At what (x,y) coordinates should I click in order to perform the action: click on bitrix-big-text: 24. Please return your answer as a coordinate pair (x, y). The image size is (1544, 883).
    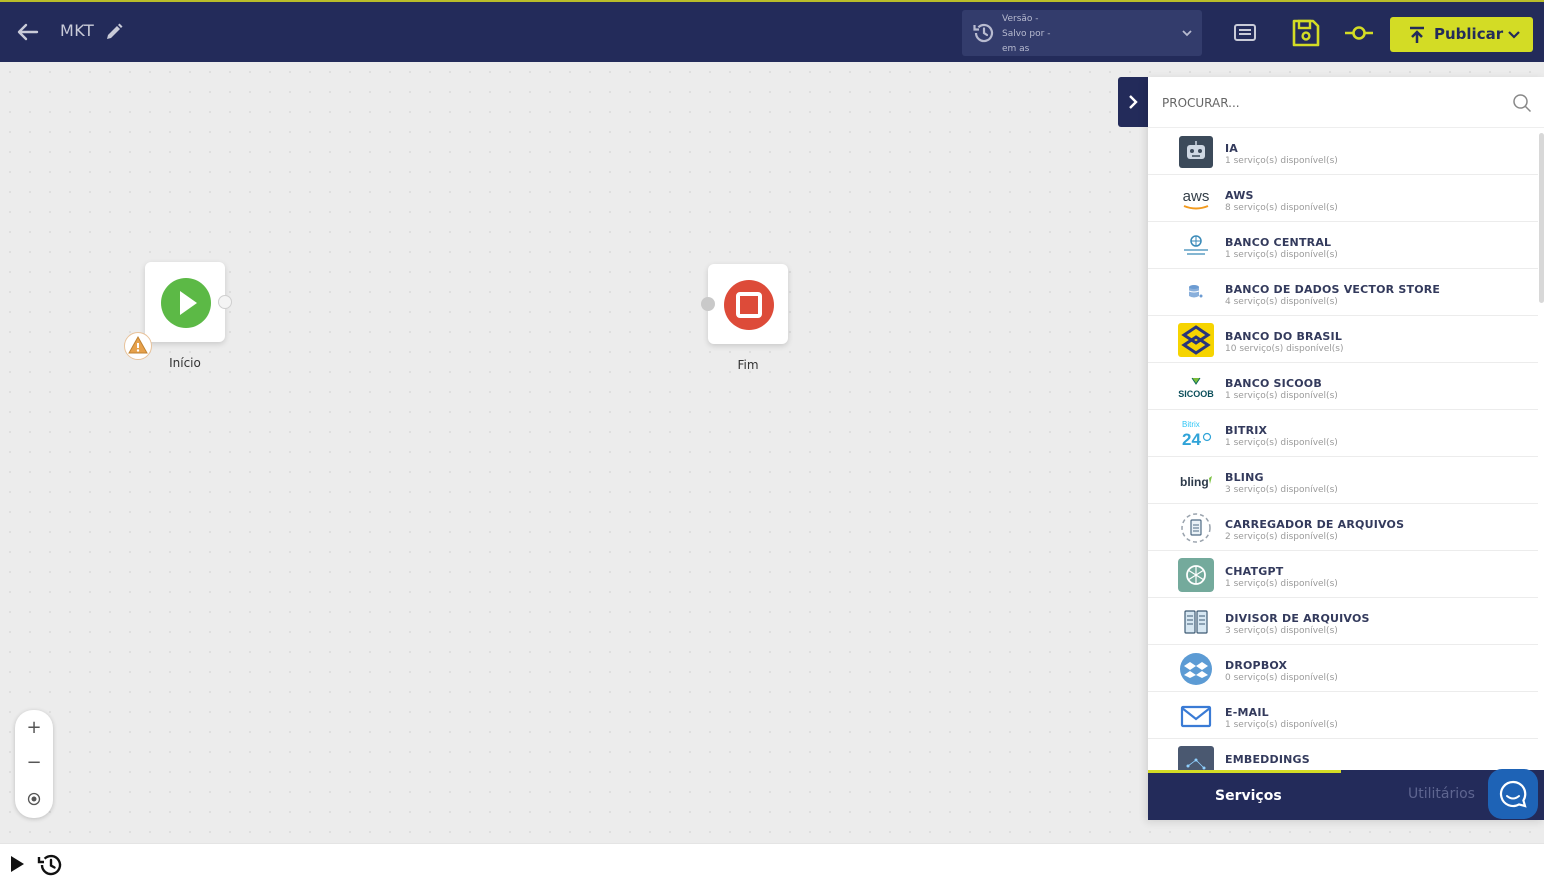
    Looking at the image, I should click on (1191, 439).